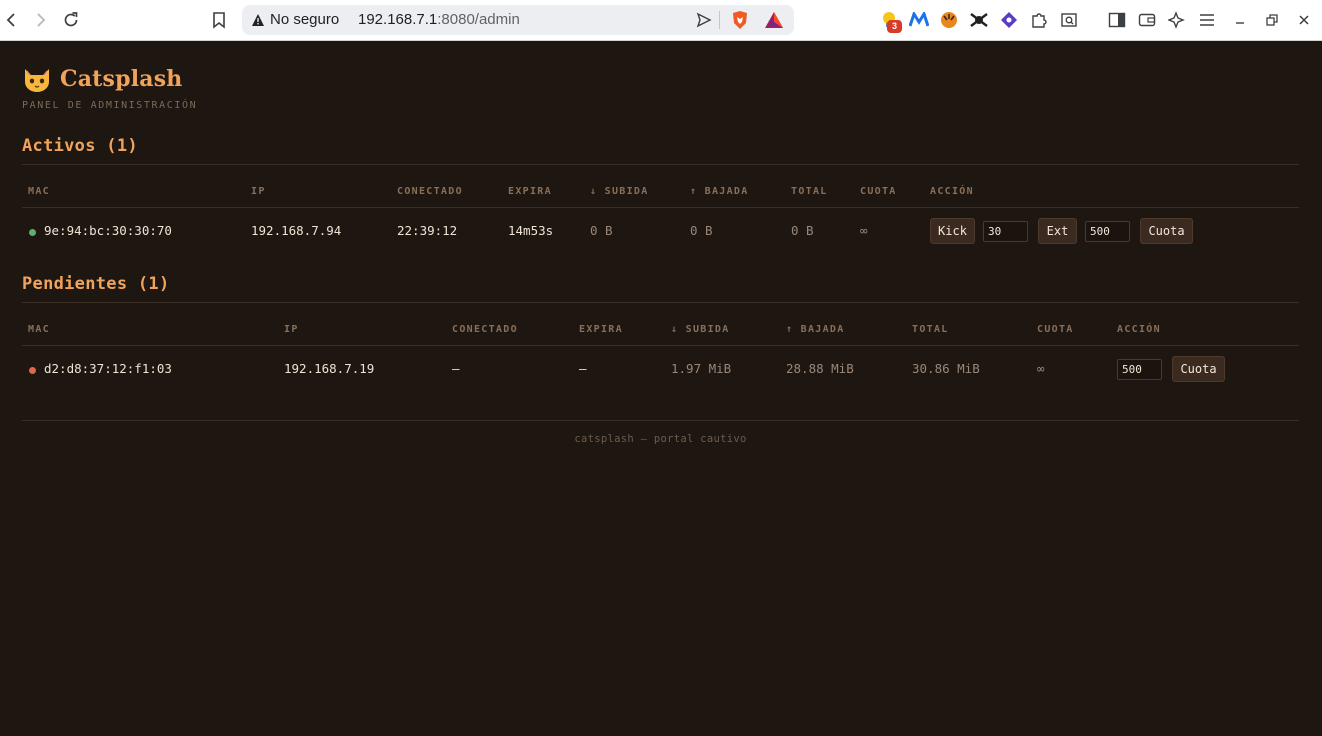 The width and height of the screenshot is (1322, 736). Describe the element at coordinates (1304, 20) in the screenshot. I see `close-icon` at that location.